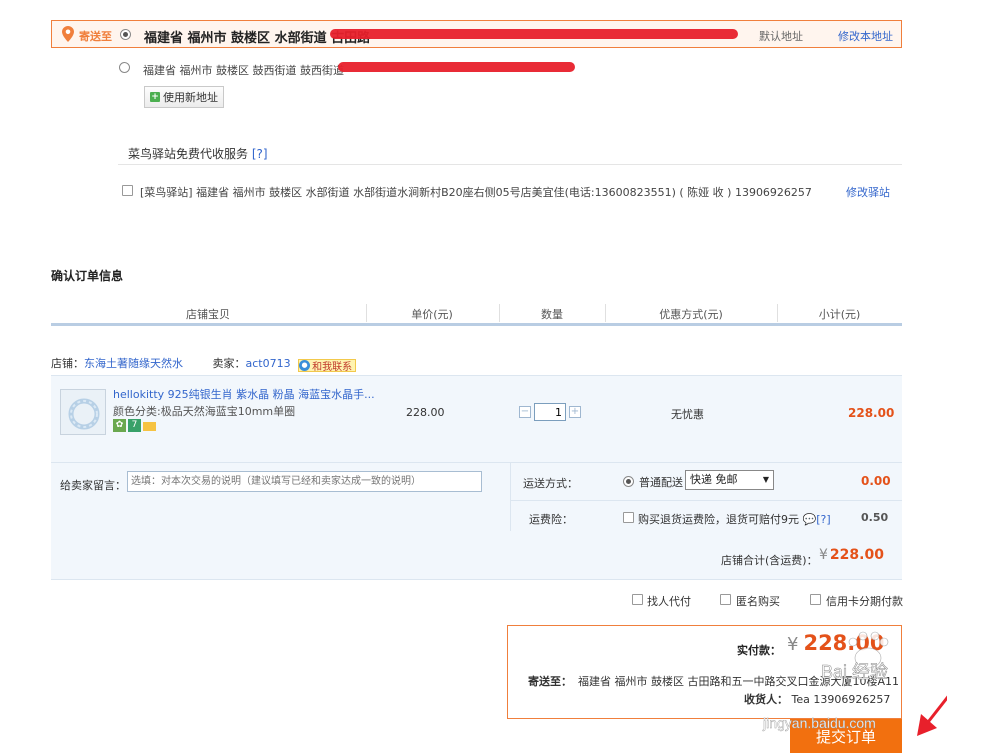 This screenshot has width=1000, height=756. I want to click on item-thumbnail, so click(83, 412).